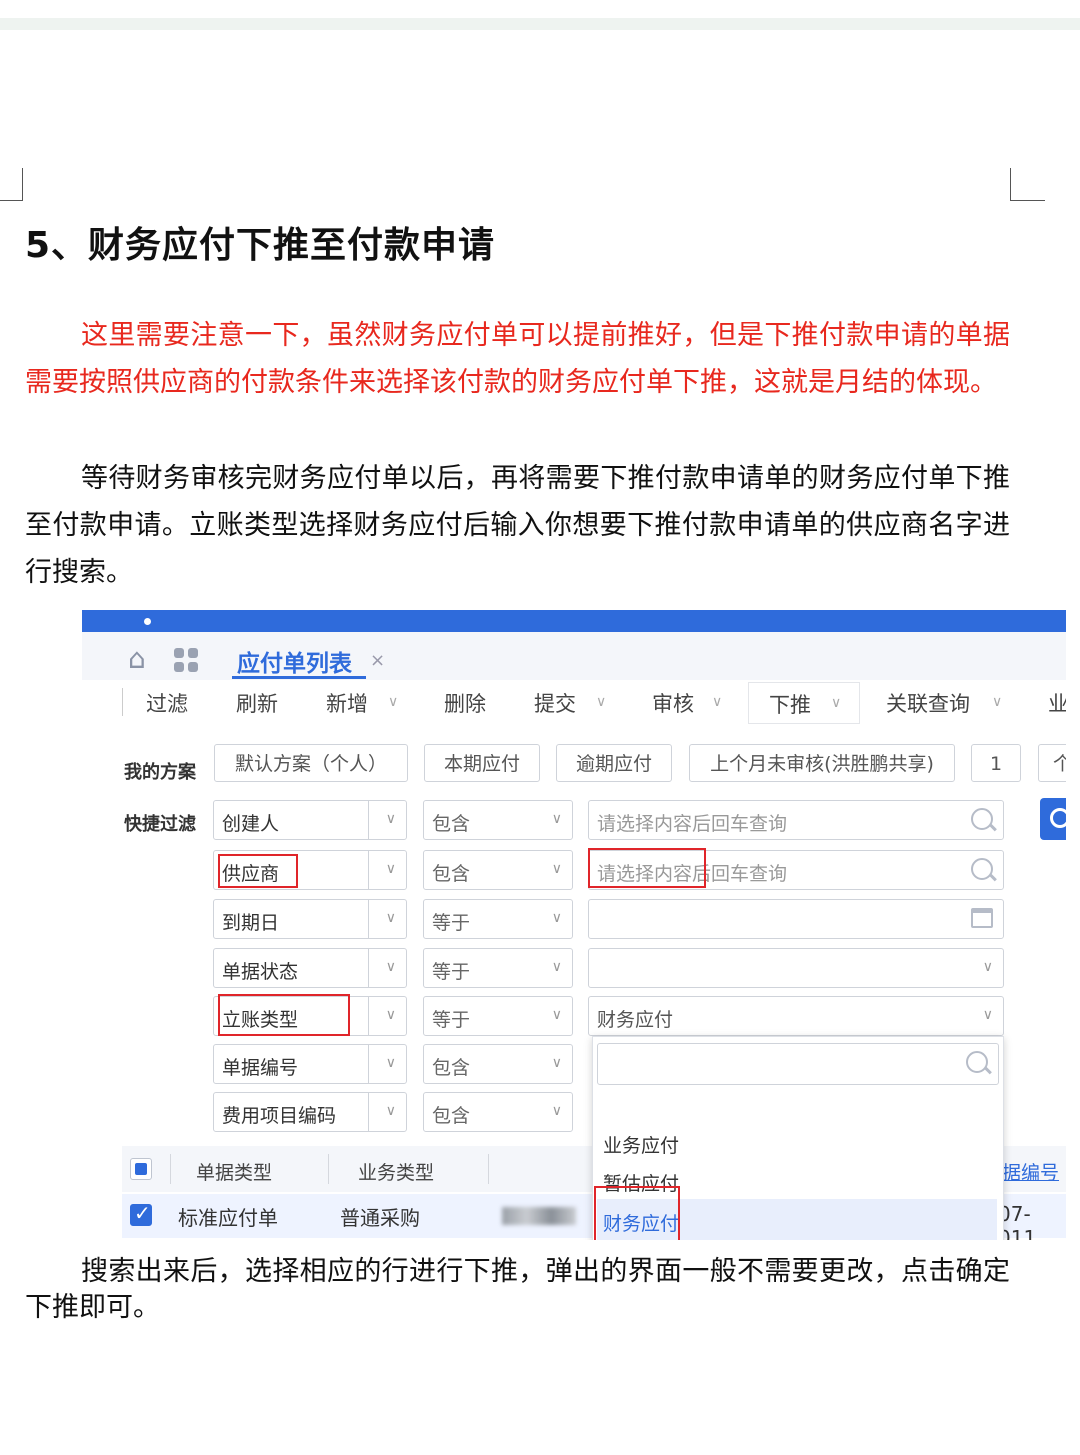 The height and width of the screenshot is (1455, 1080). Describe the element at coordinates (1052, 763) in the screenshot. I see `scheme-more: 个` at that location.